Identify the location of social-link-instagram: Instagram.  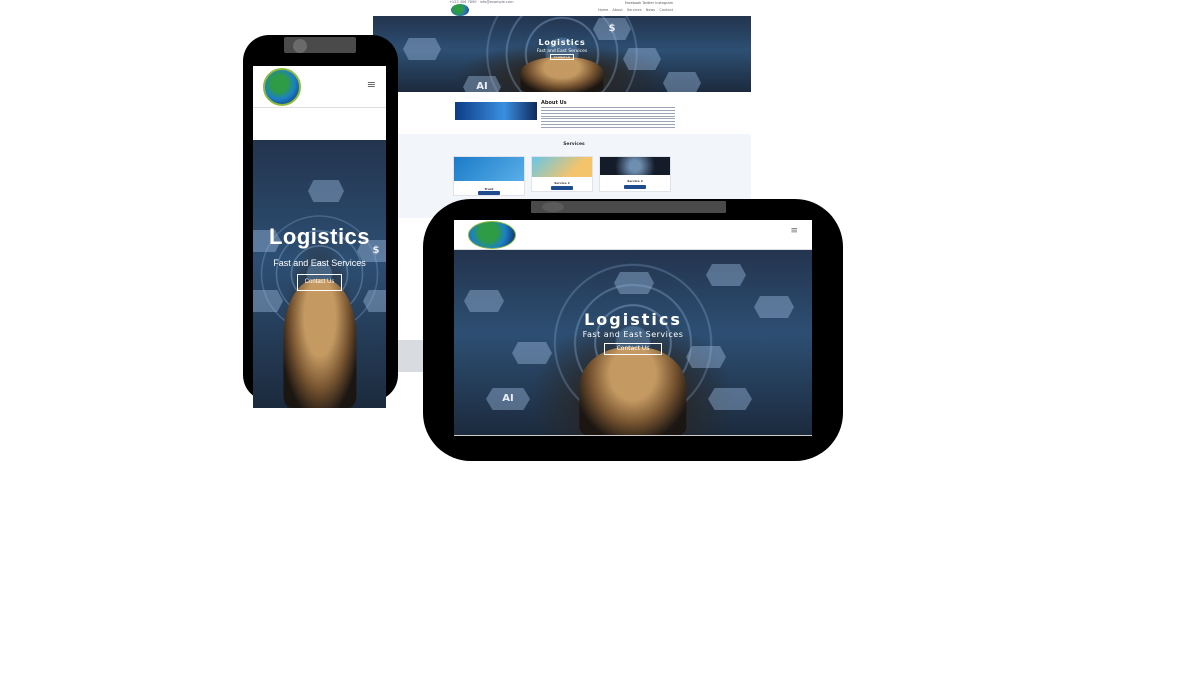
(664, 3).